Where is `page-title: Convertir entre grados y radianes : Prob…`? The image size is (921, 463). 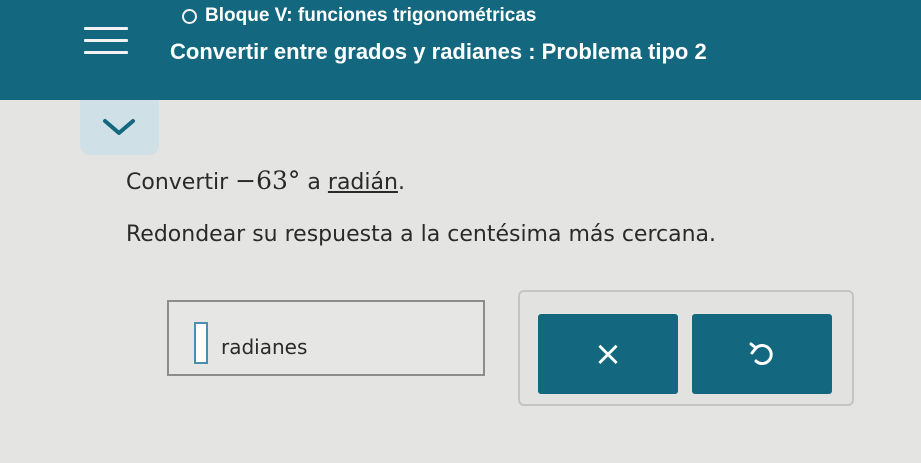
page-title: Convertir entre grados y radianes : Prob… is located at coordinates (438, 51).